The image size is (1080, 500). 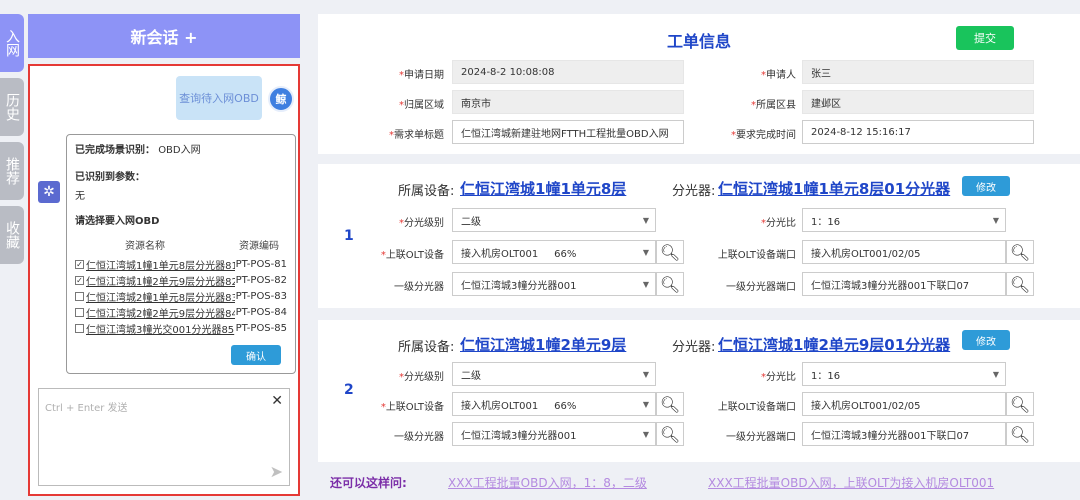 What do you see at coordinates (985, 38) in the screenshot?
I see `submit-button: 提交` at bounding box center [985, 38].